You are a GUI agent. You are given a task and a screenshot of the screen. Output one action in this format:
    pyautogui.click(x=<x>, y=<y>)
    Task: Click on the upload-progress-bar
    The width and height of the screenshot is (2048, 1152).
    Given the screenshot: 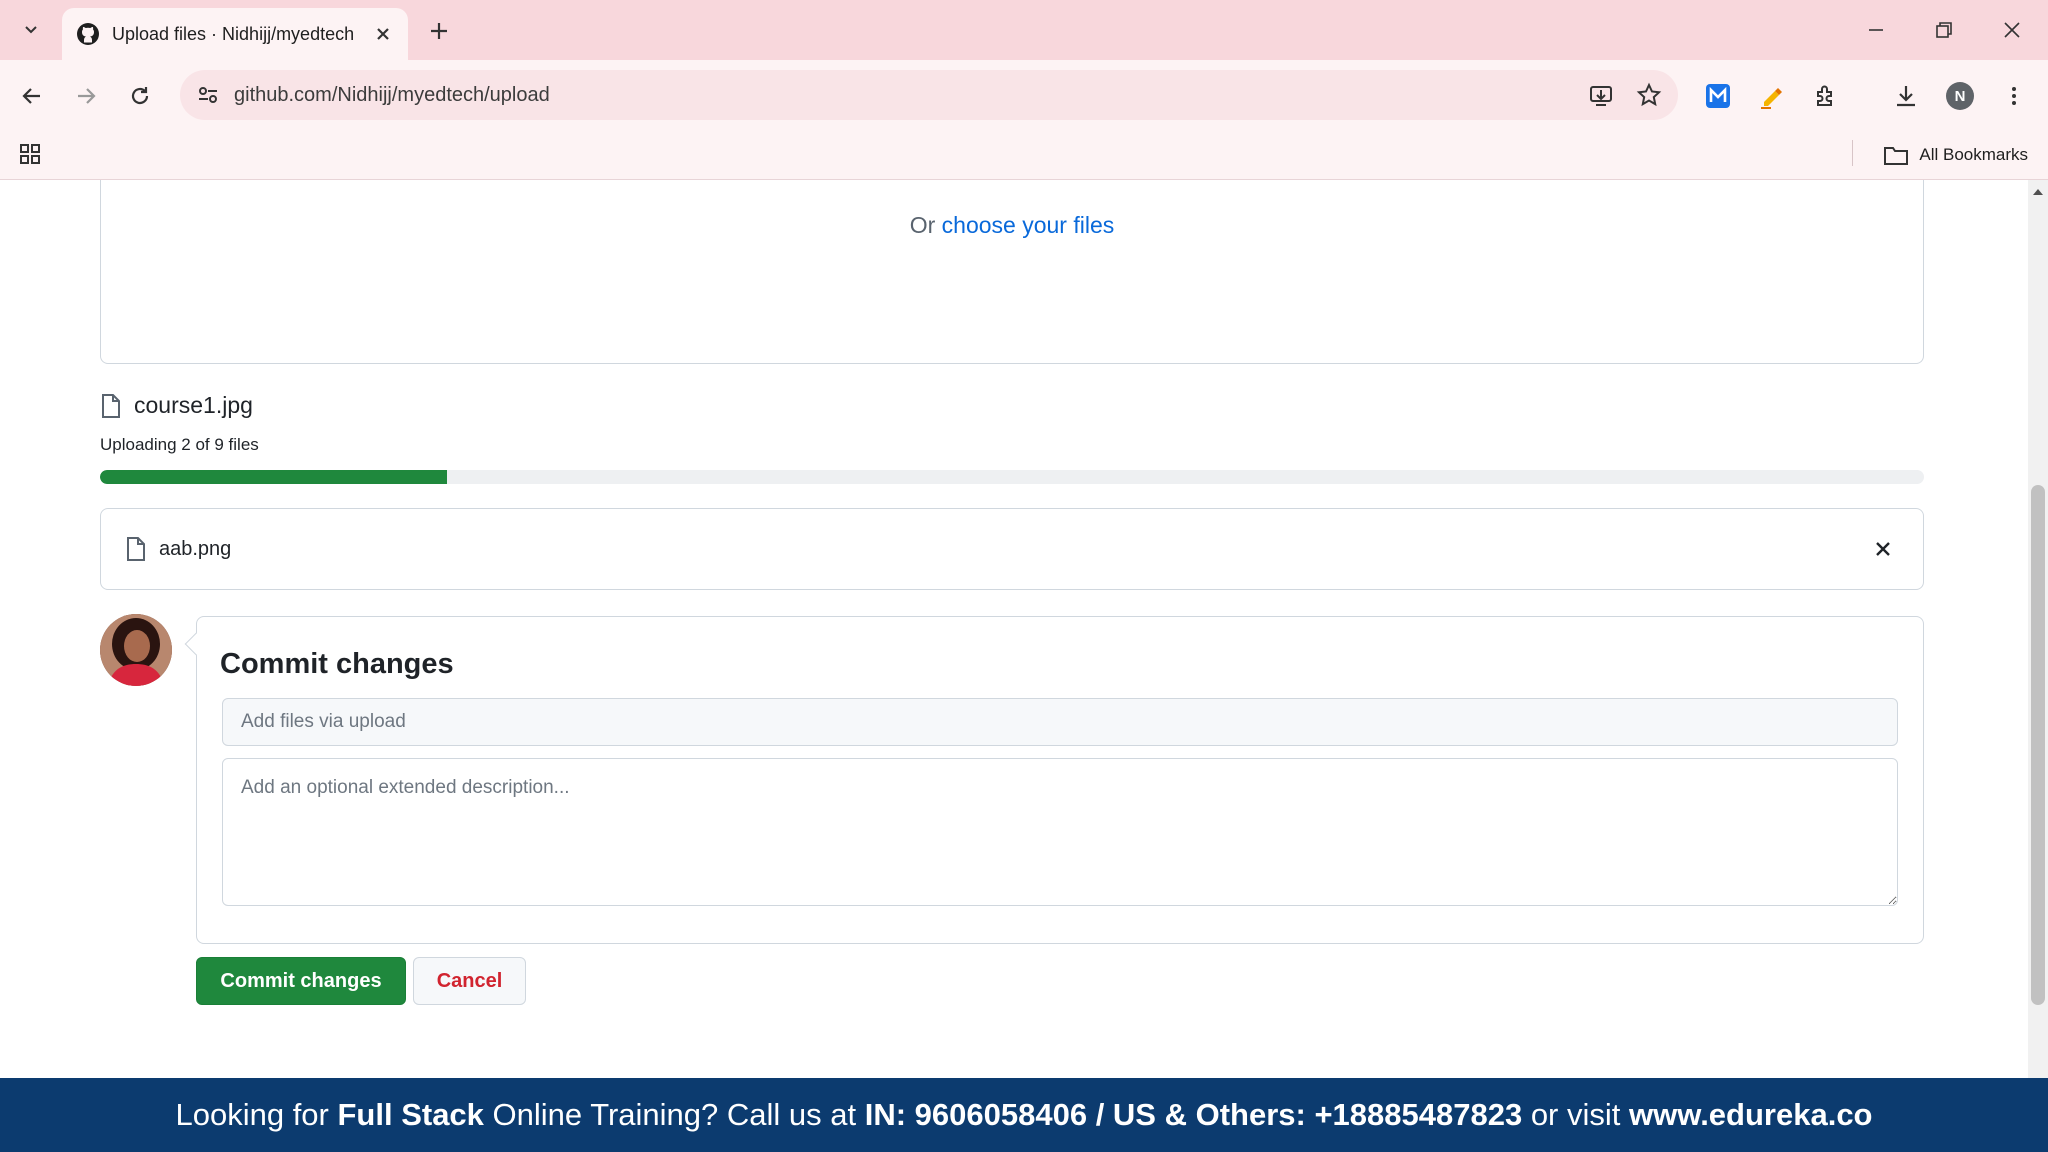 What is the action you would take?
    pyautogui.click(x=1012, y=477)
    